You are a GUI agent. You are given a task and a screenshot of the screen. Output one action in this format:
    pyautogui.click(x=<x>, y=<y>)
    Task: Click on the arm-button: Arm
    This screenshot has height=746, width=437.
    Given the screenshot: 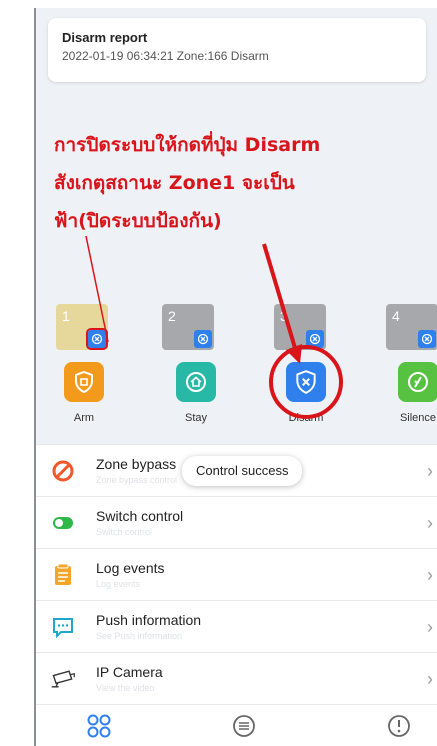 What is the action you would take?
    pyautogui.click(x=84, y=393)
    